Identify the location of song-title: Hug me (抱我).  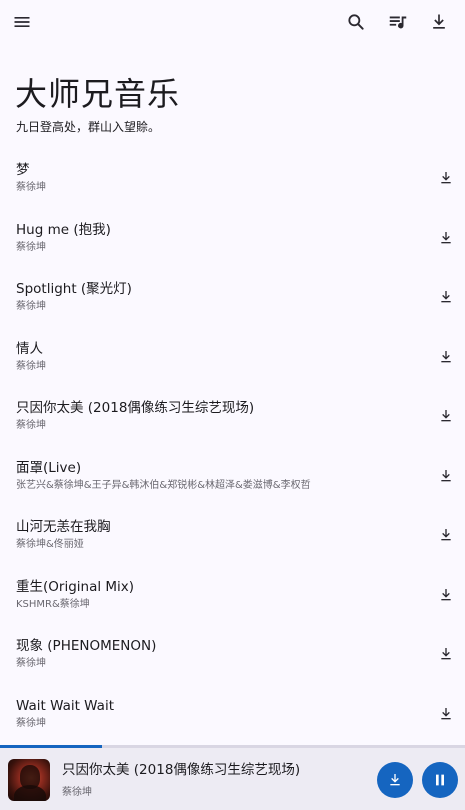
(63, 229).